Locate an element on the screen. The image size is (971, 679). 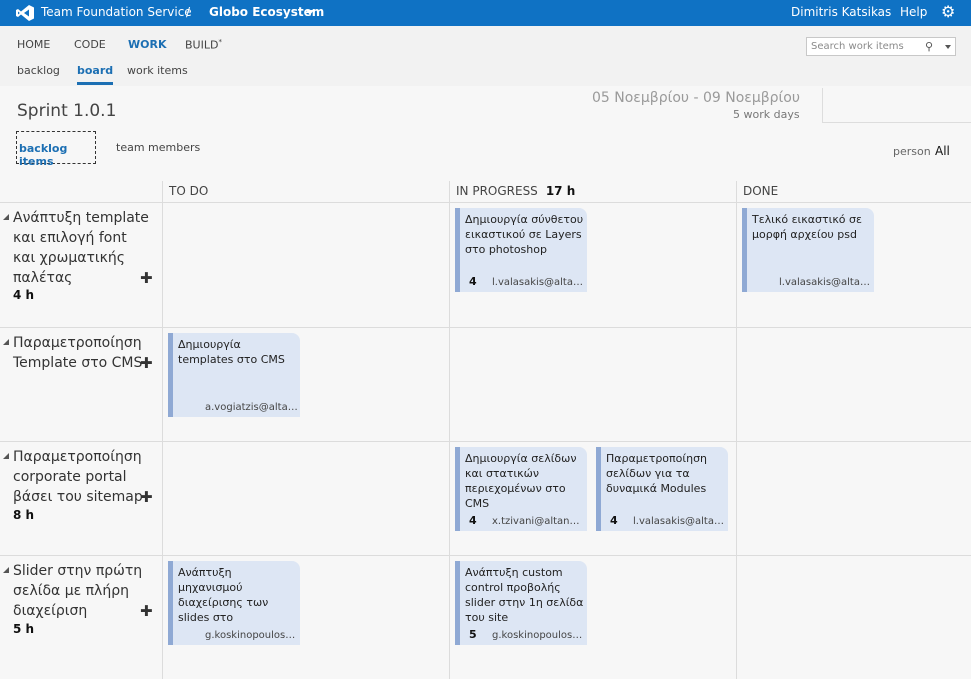
column-title: DONE is located at coordinates (761, 191).